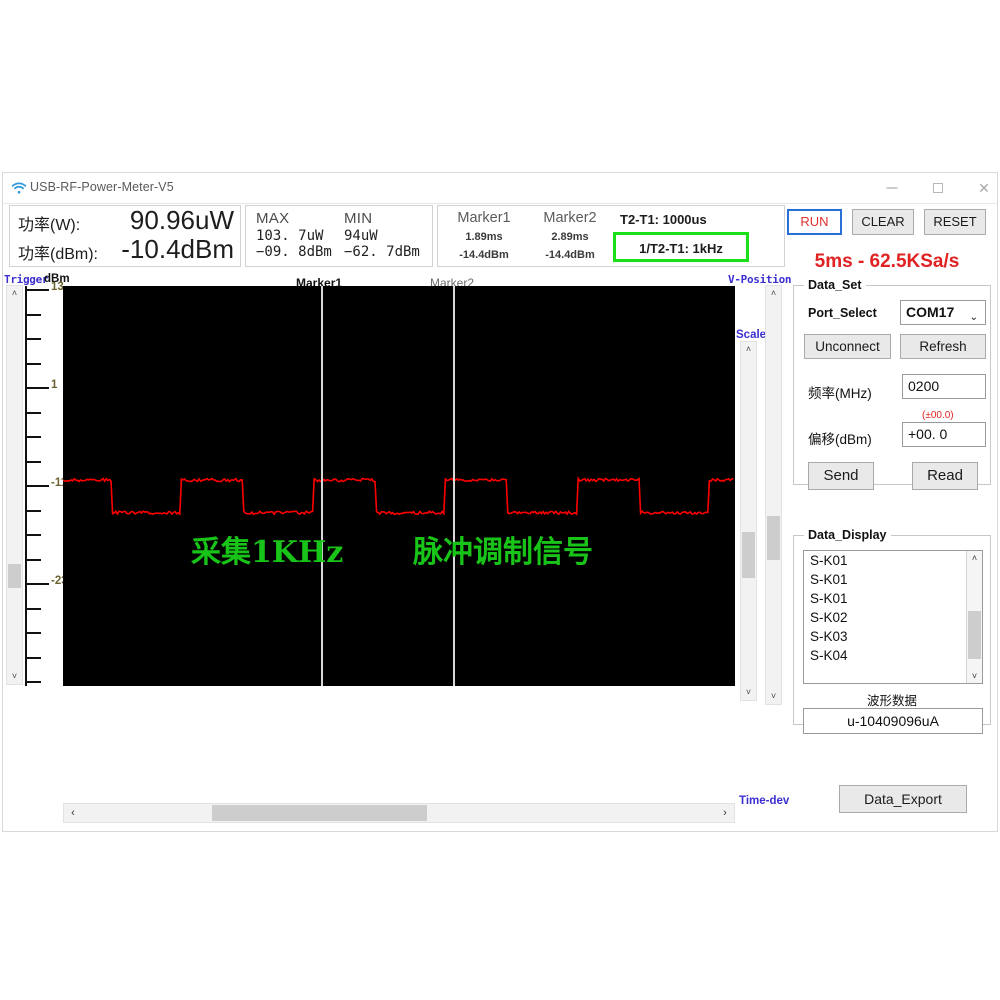 This screenshot has height=1000, width=1000. What do you see at coordinates (840, 439) in the screenshot?
I see `offset-label: 偏移(dBm)` at bounding box center [840, 439].